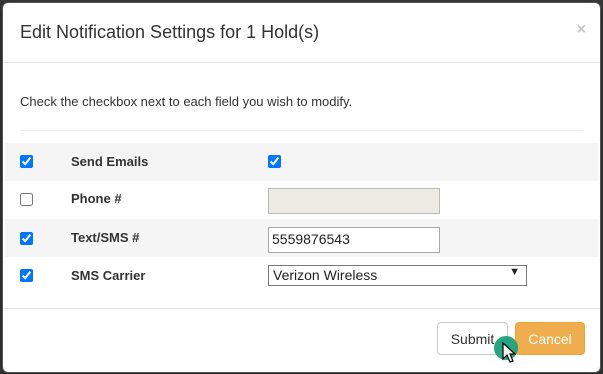  I want to click on sms-carrier-selected: Verizon Wireless, so click(325, 275).